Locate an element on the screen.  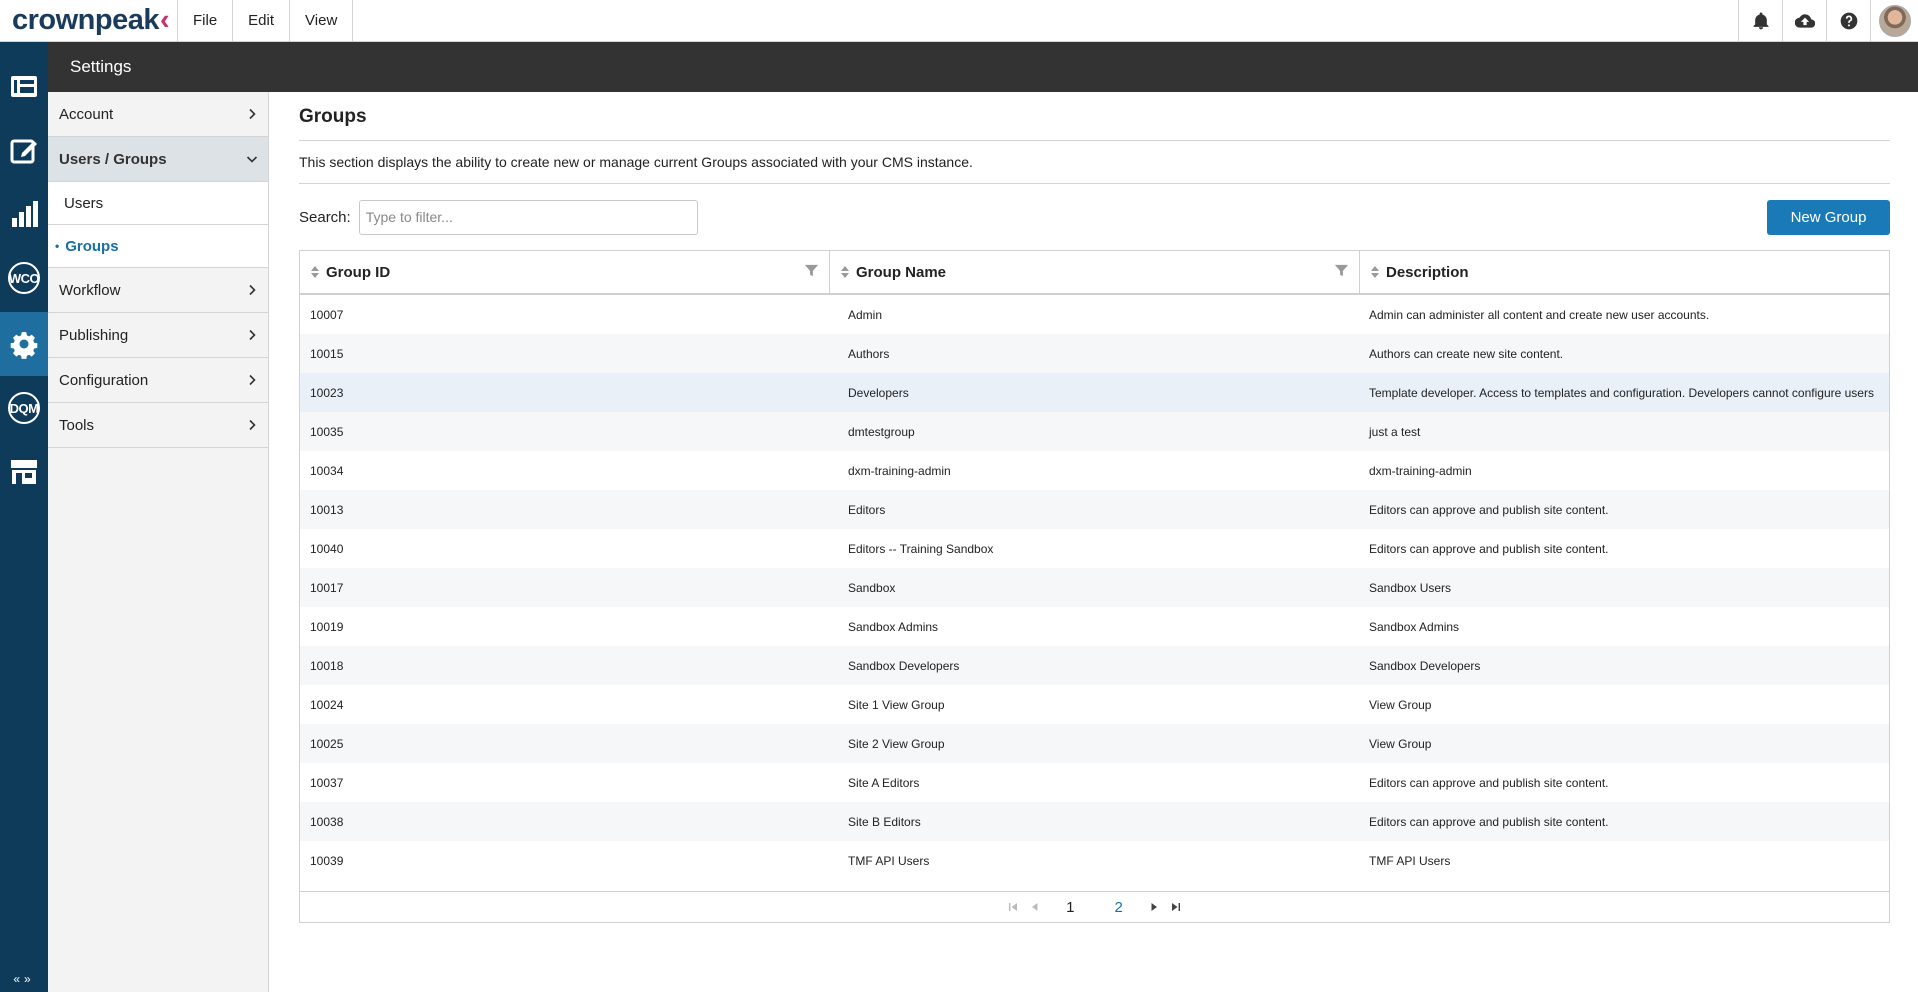
user-menu-button is located at coordinates (1894, 20).